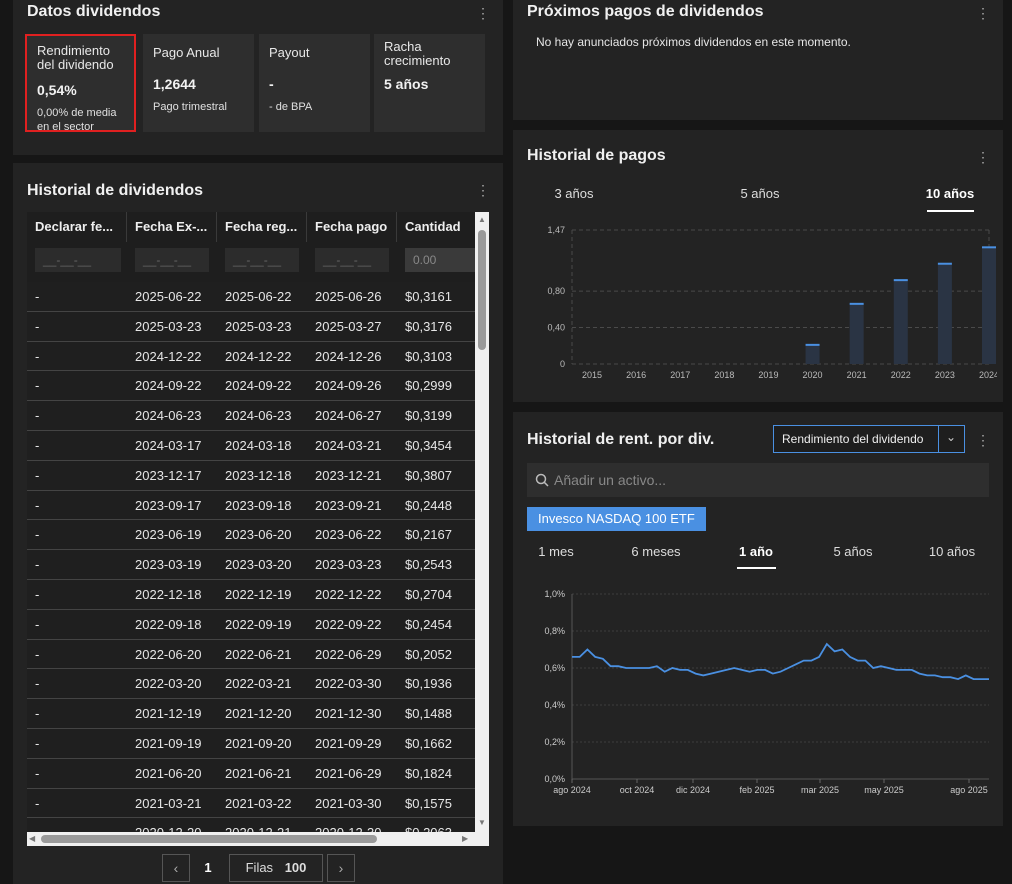 This screenshot has height=884, width=1012. I want to click on tab-1-mes: 1 mes, so click(556, 551).